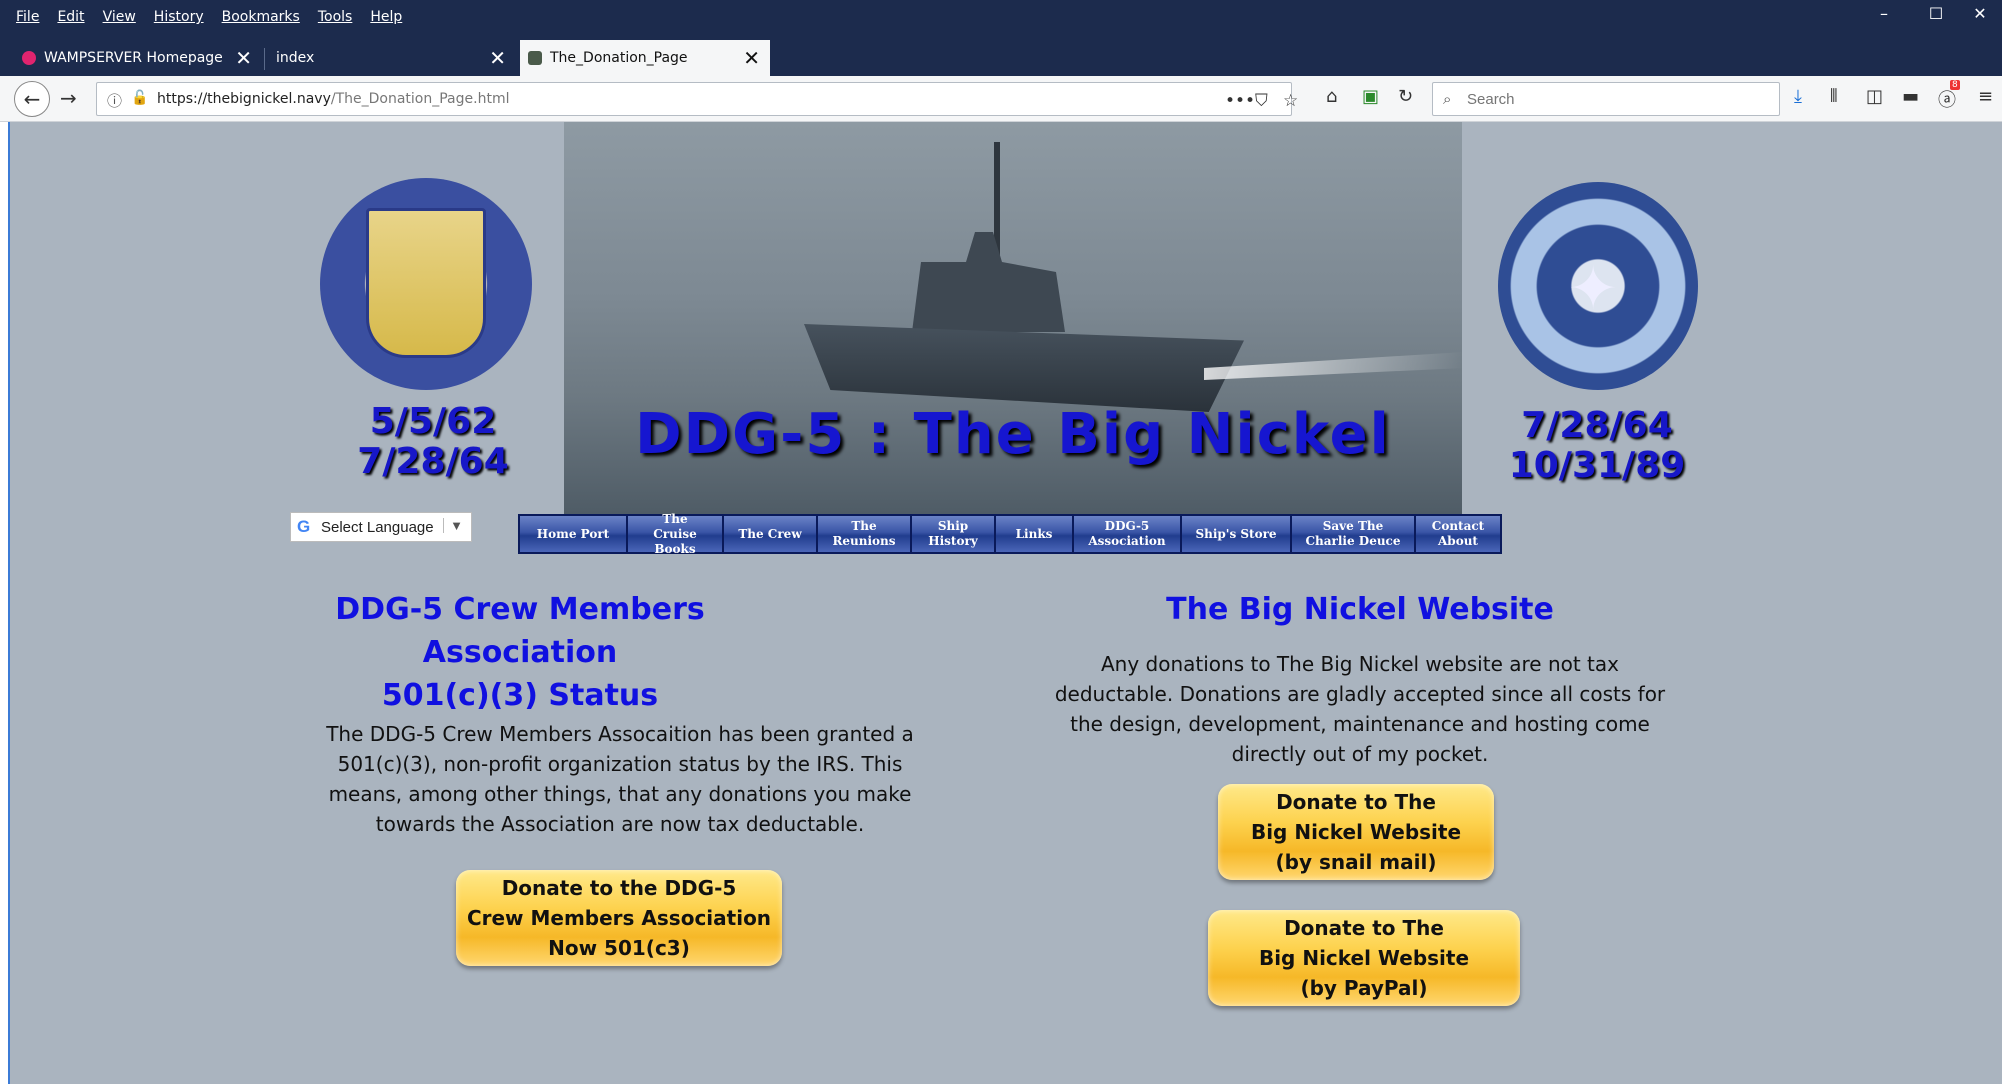 This screenshot has width=2002, height=1084. What do you see at coordinates (179, 17) in the screenshot?
I see `menu-history: History` at bounding box center [179, 17].